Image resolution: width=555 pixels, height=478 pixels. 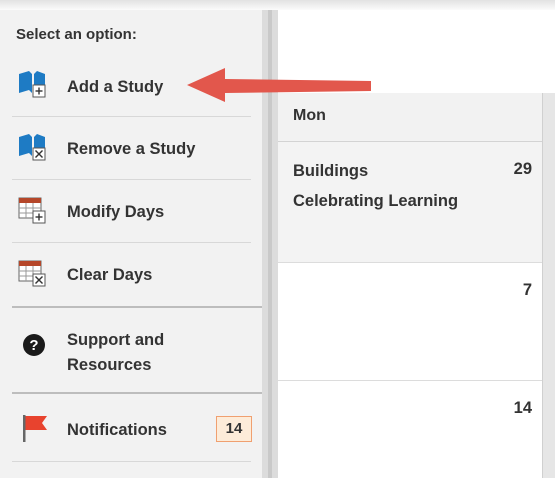 I want to click on calendar-remove-icon, so click(x=33, y=276).